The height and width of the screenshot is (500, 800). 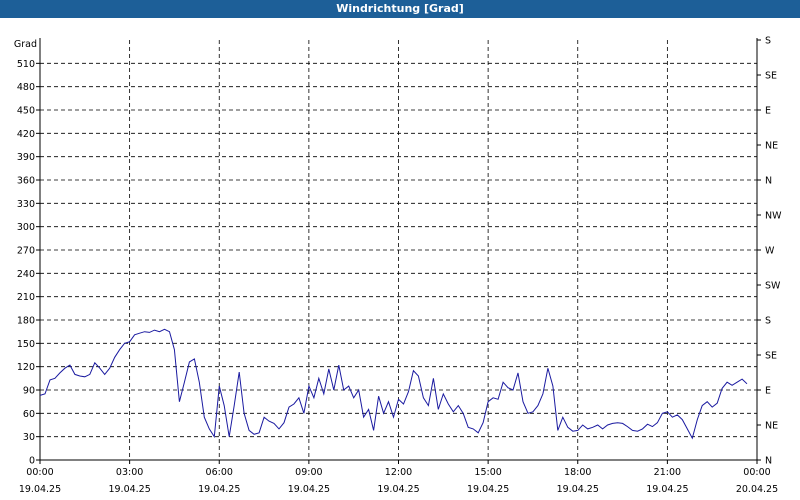 I want to click on y-tick-label: 420, so click(x=26, y=134).